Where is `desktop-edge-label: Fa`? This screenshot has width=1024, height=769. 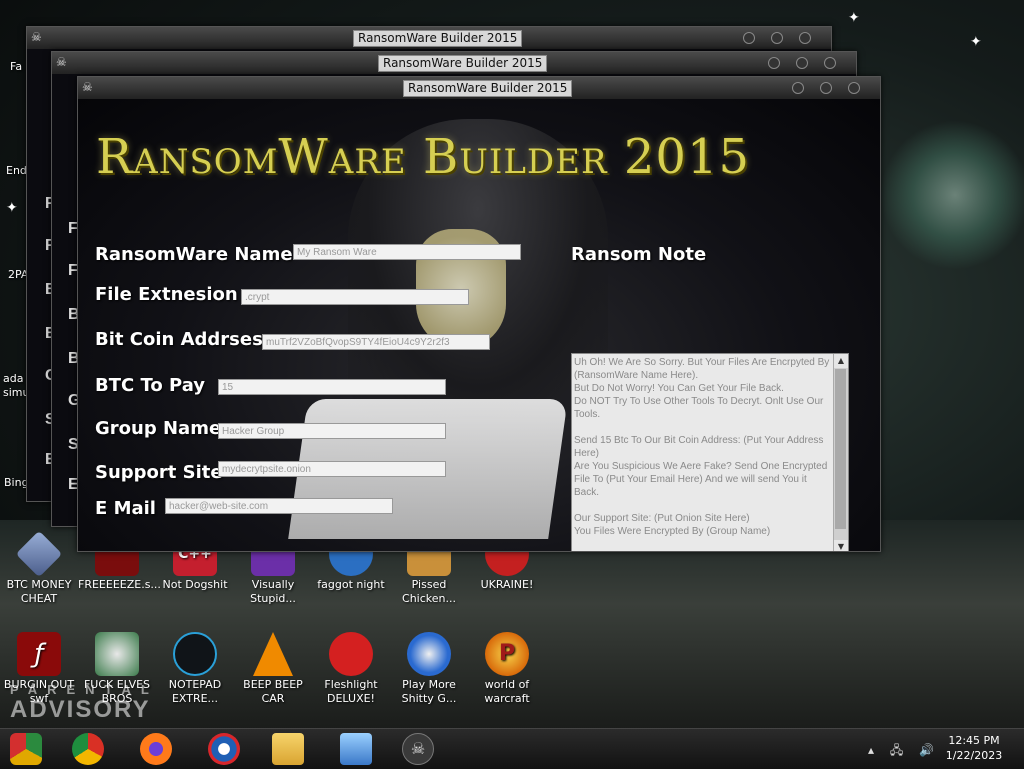
desktop-edge-label: Fa is located at coordinates (16, 66).